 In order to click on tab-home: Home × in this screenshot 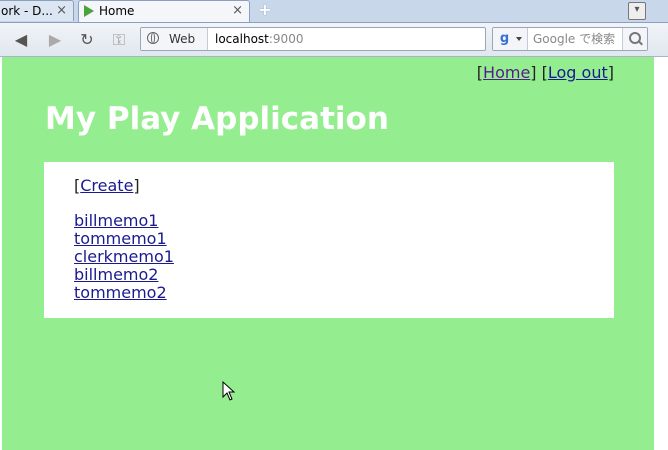, I will do `click(164, 11)`.